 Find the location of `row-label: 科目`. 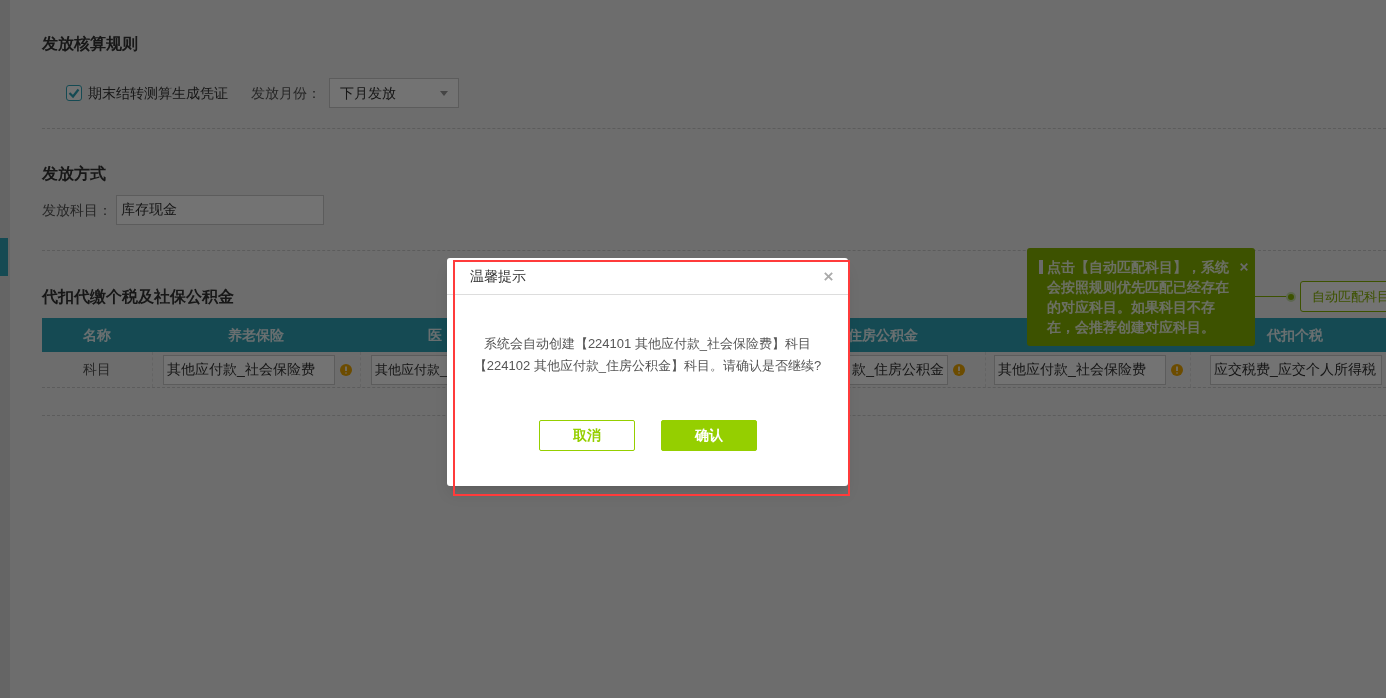

row-label: 科目 is located at coordinates (97, 369).